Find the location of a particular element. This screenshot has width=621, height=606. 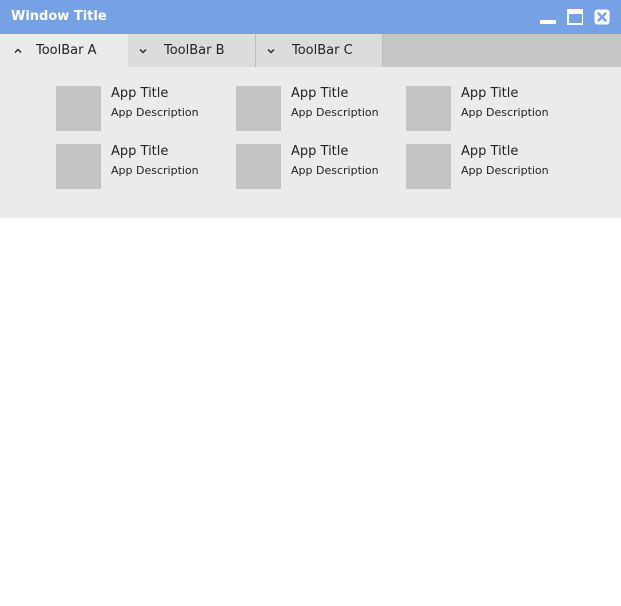

tab-toolbar-a: ToolBar A is located at coordinates (64, 51).